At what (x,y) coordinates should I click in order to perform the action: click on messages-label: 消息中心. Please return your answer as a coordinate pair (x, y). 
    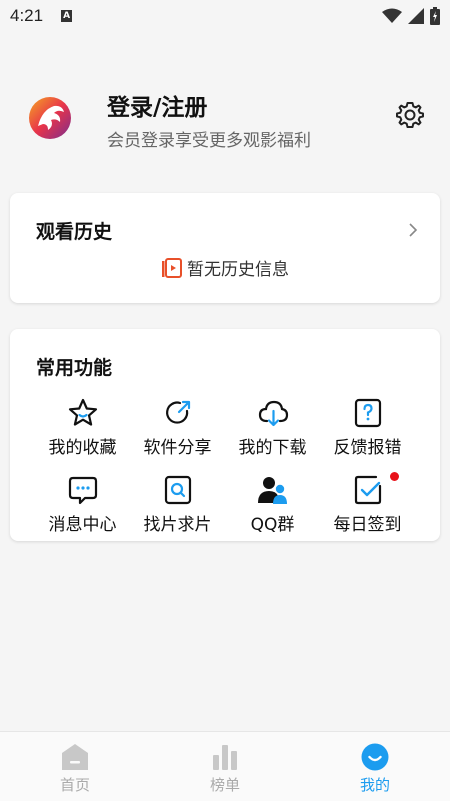
    Looking at the image, I should click on (82, 525).